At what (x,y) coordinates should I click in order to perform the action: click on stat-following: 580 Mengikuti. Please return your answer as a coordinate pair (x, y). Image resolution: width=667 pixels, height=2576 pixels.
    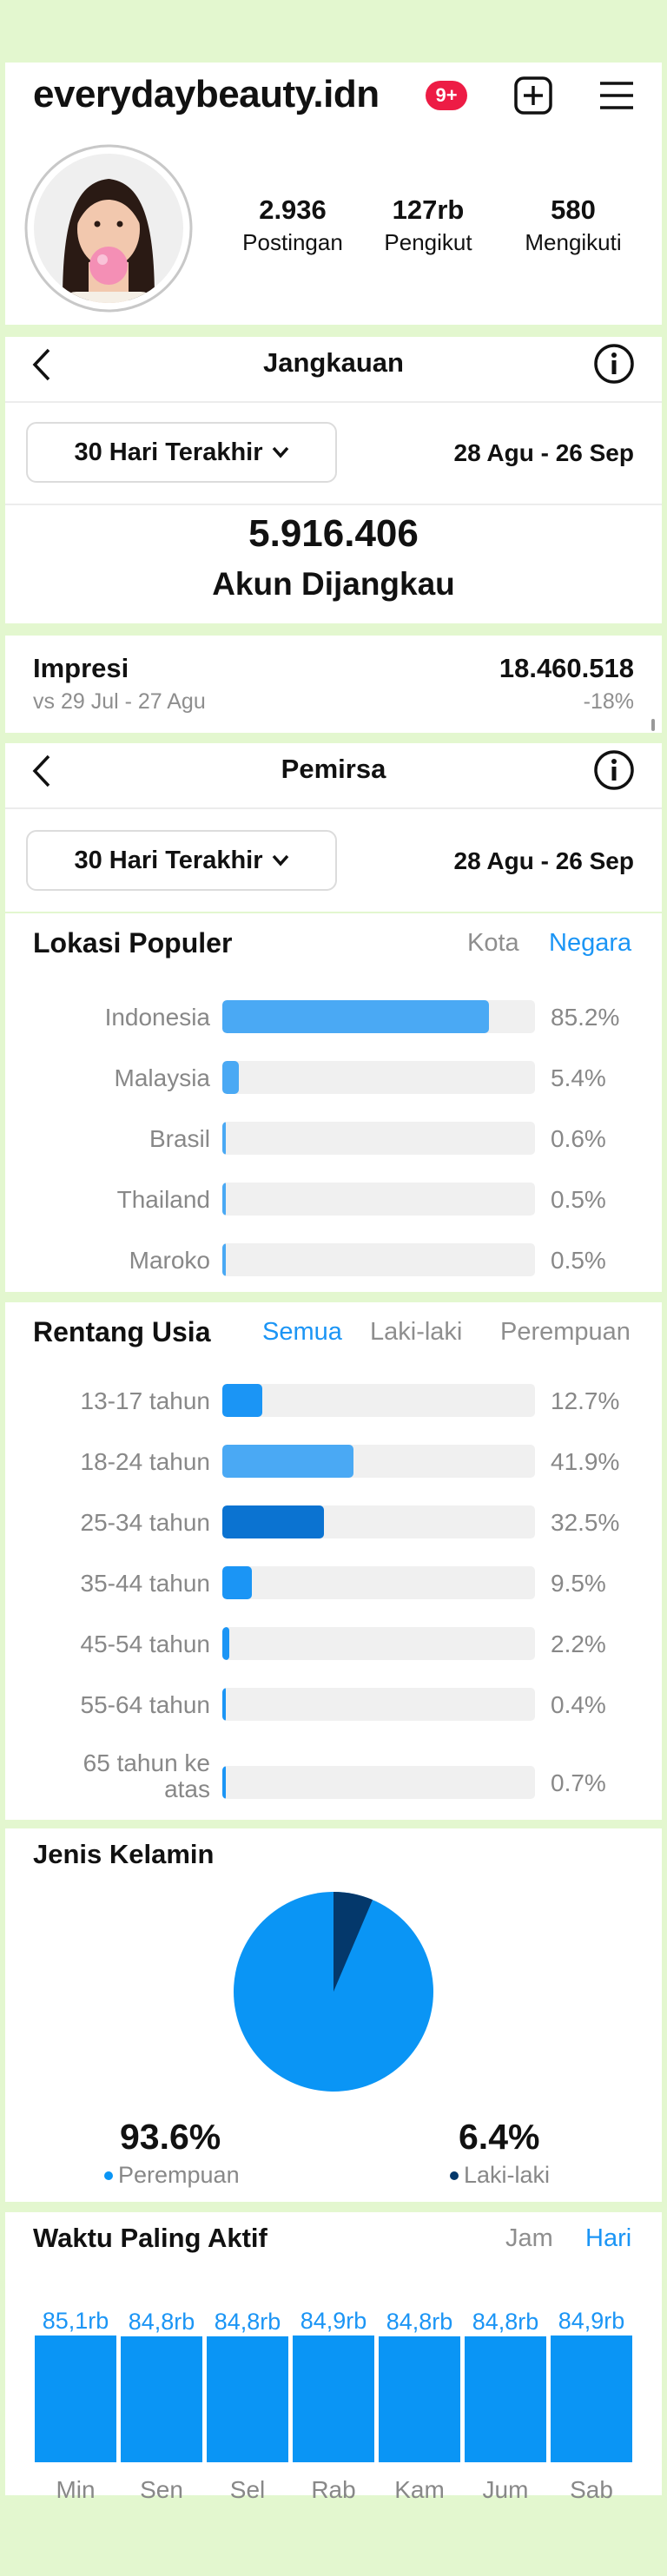
    Looking at the image, I should click on (573, 225).